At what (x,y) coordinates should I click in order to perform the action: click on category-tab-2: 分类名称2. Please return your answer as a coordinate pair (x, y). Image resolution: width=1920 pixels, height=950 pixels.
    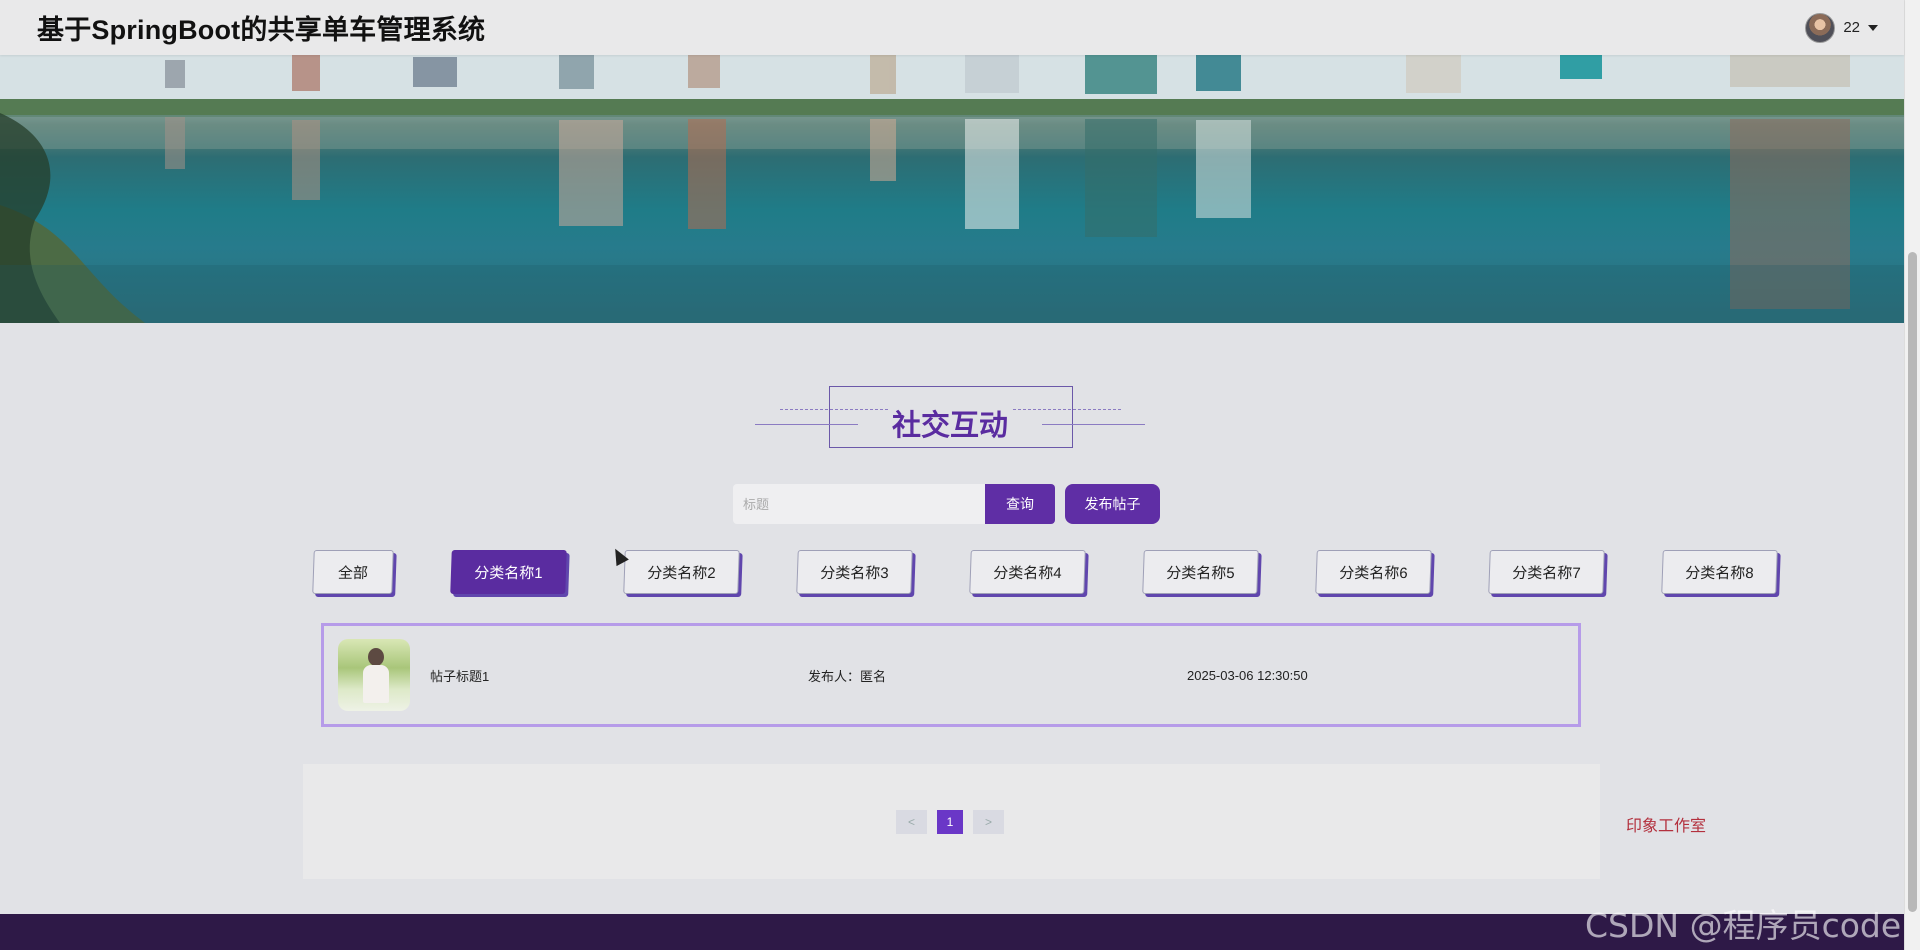
    Looking at the image, I should click on (681, 572).